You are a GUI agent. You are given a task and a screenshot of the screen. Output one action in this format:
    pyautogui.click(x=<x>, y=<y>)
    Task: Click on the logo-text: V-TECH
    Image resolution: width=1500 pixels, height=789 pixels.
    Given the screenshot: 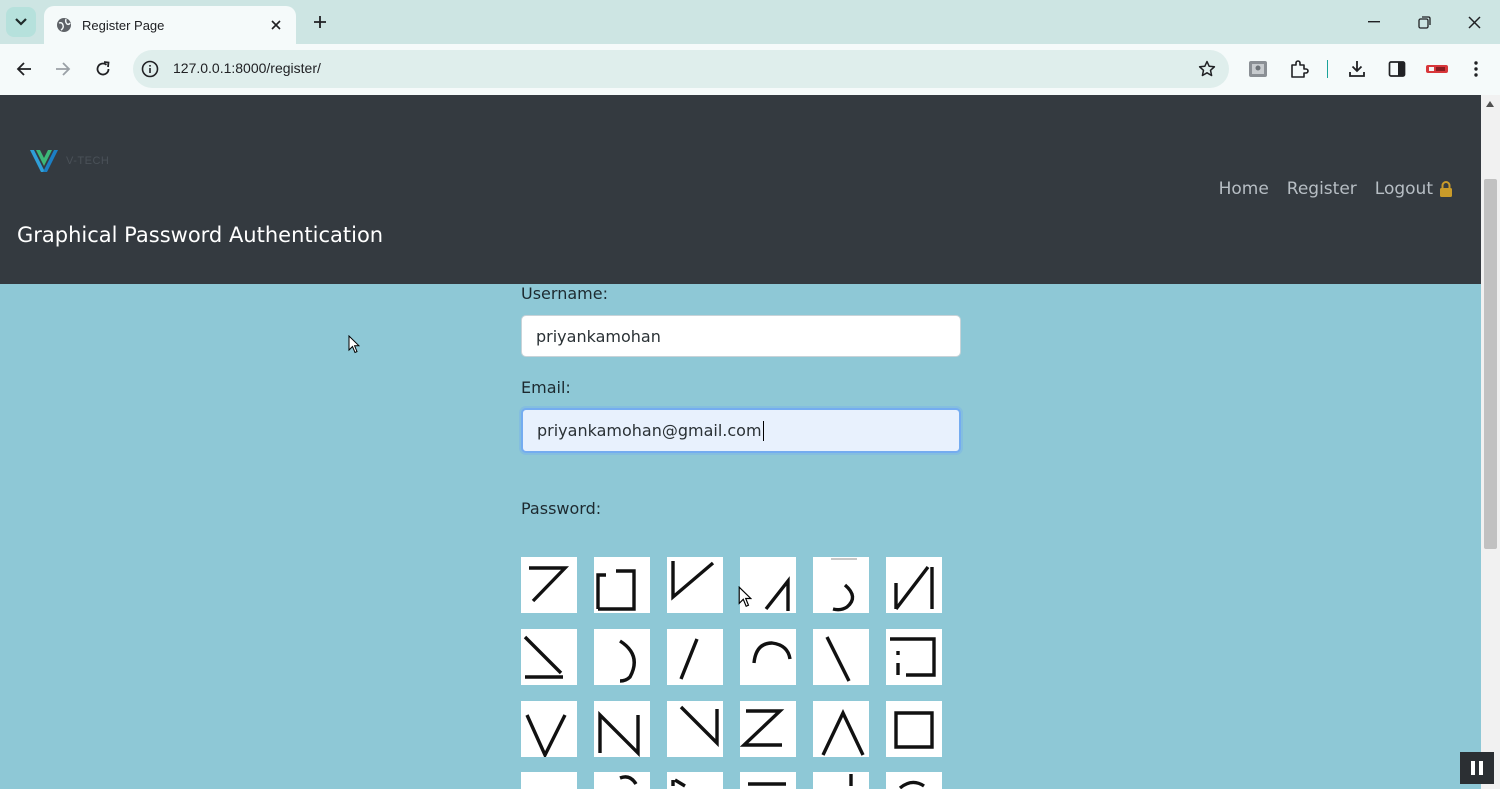 What is the action you would take?
    pyautogui.click(x=88, y=161)
    